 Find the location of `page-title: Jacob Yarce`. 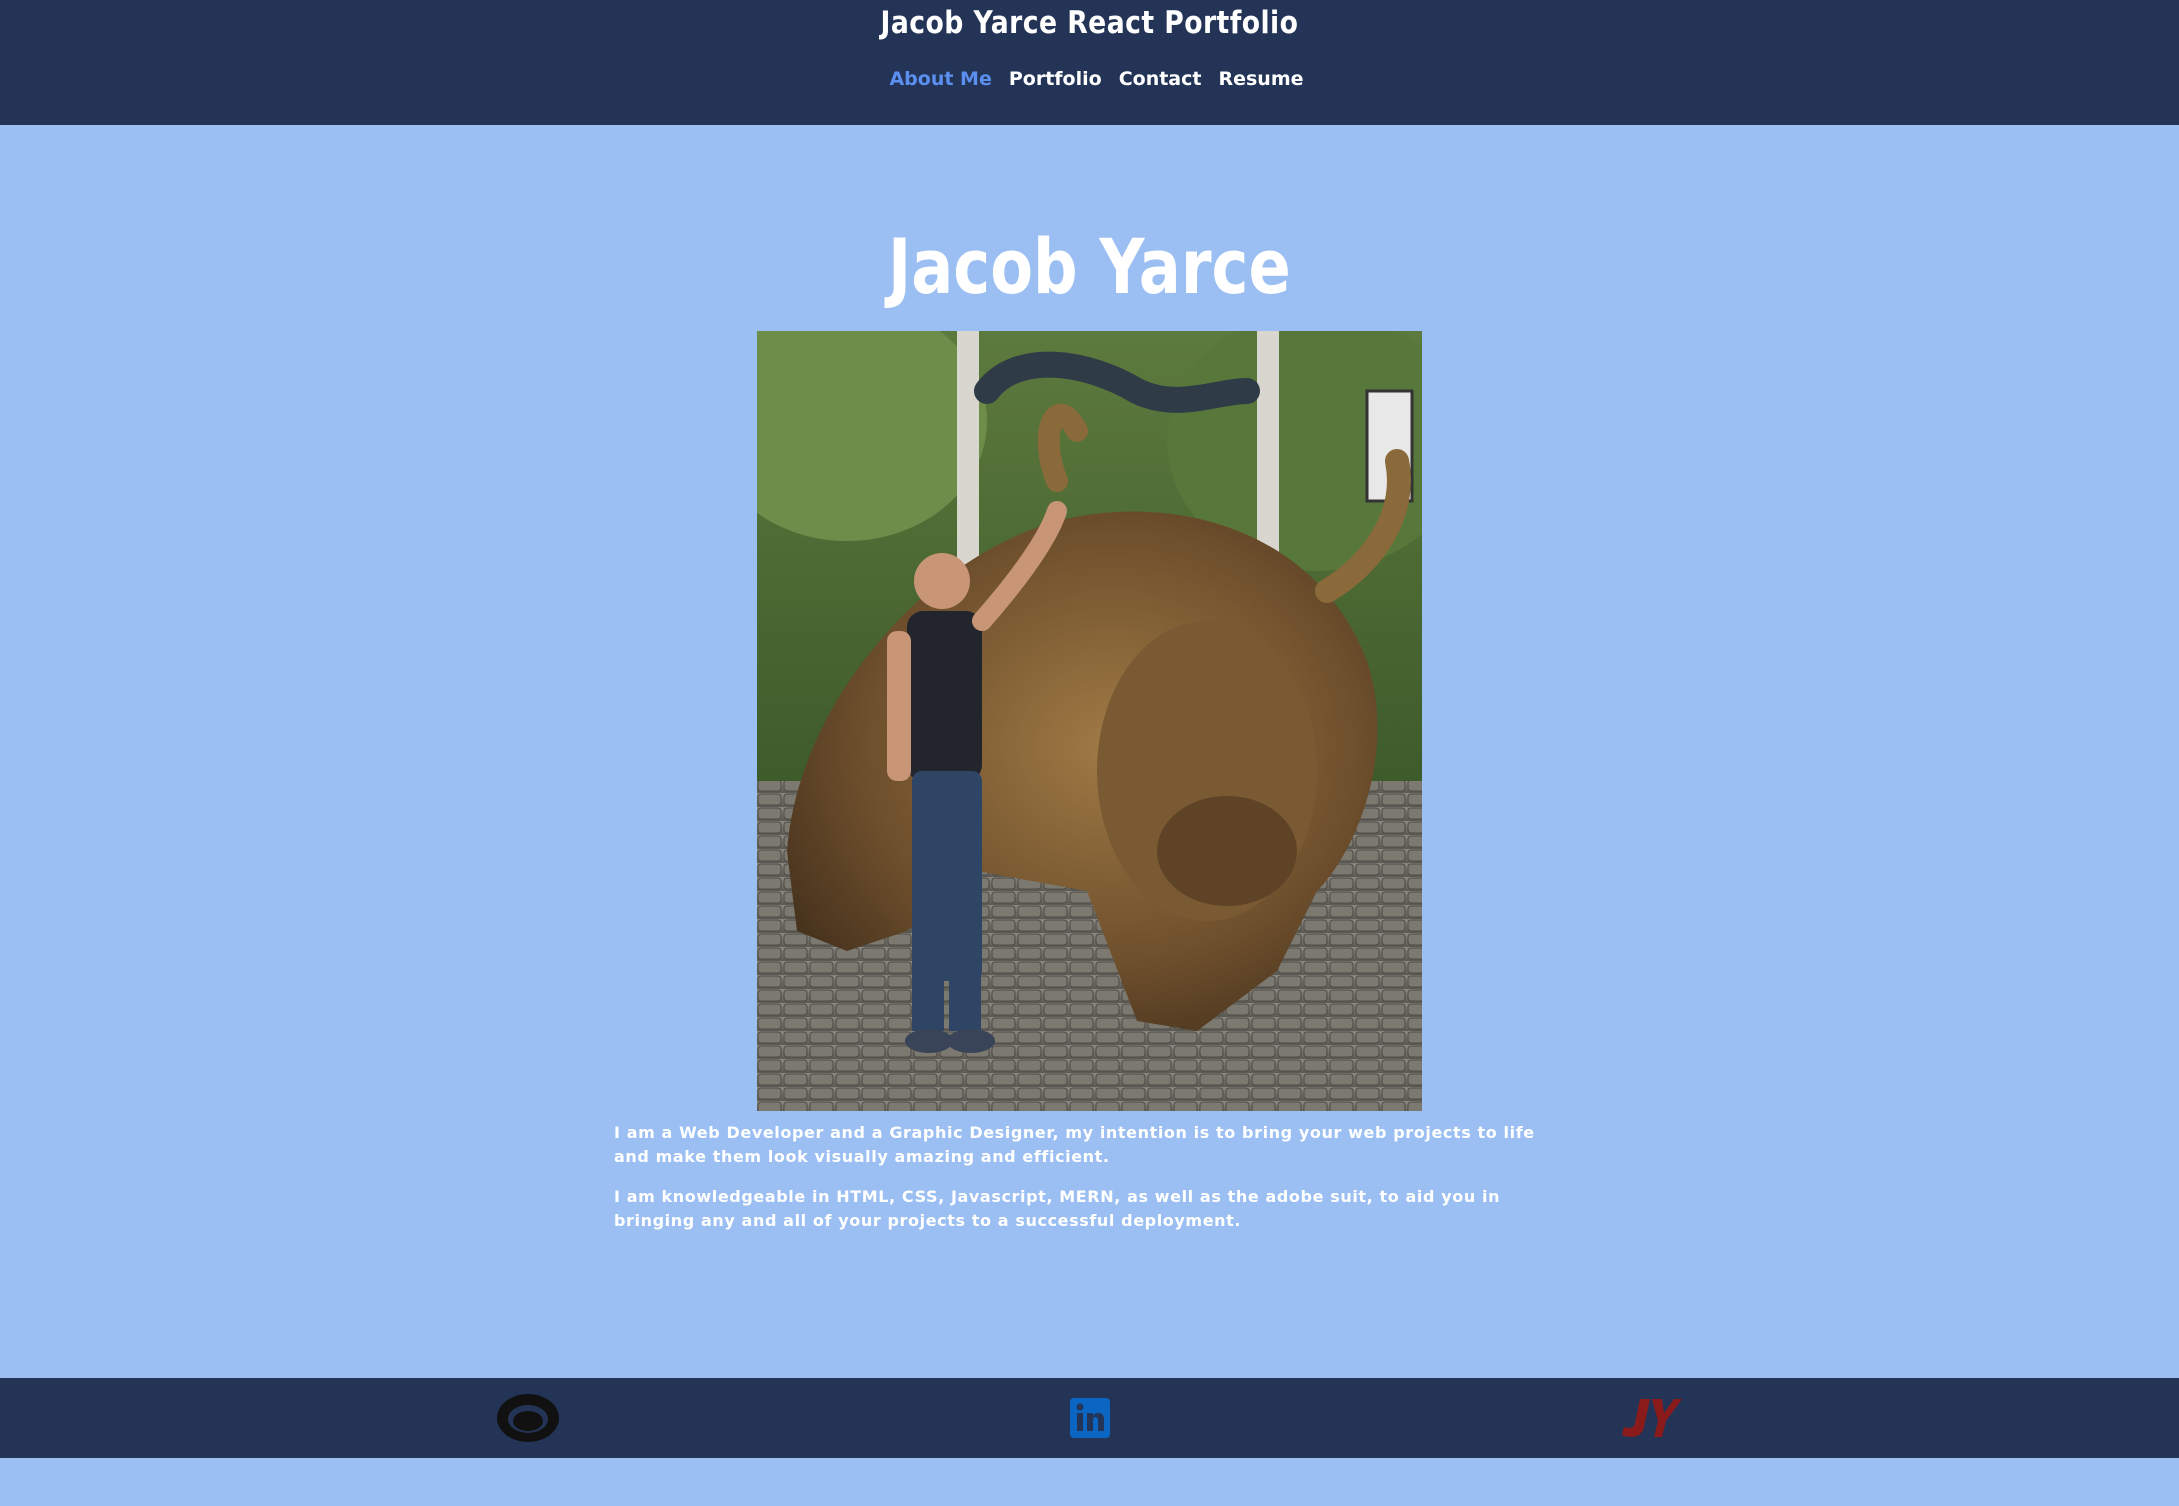

page-title: Jacob Yarce is located at coordinates (1089, 266).